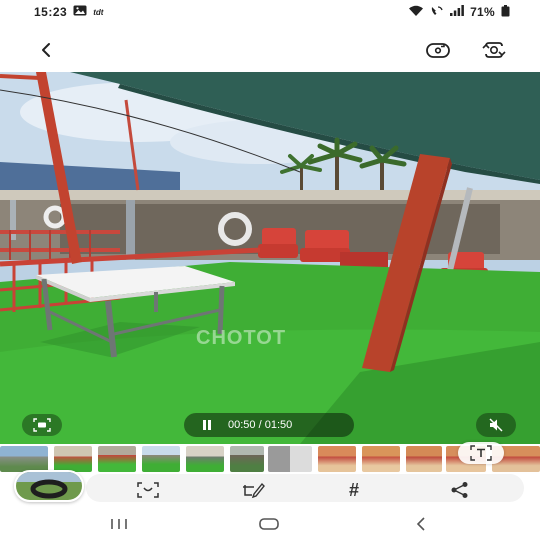 The width and height of the screenshot is (540, 540). I want to click on hashtag-button: #, so click(354, 490).